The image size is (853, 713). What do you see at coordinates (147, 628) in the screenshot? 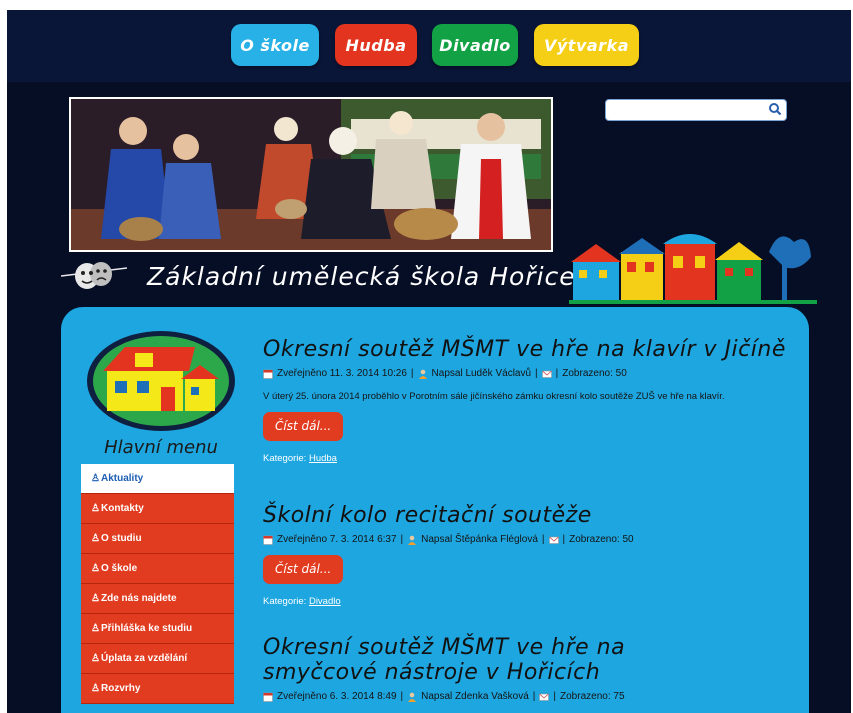
I see `menu-item-label: Přihláška ke studiu` at bounding box center [147, 628].